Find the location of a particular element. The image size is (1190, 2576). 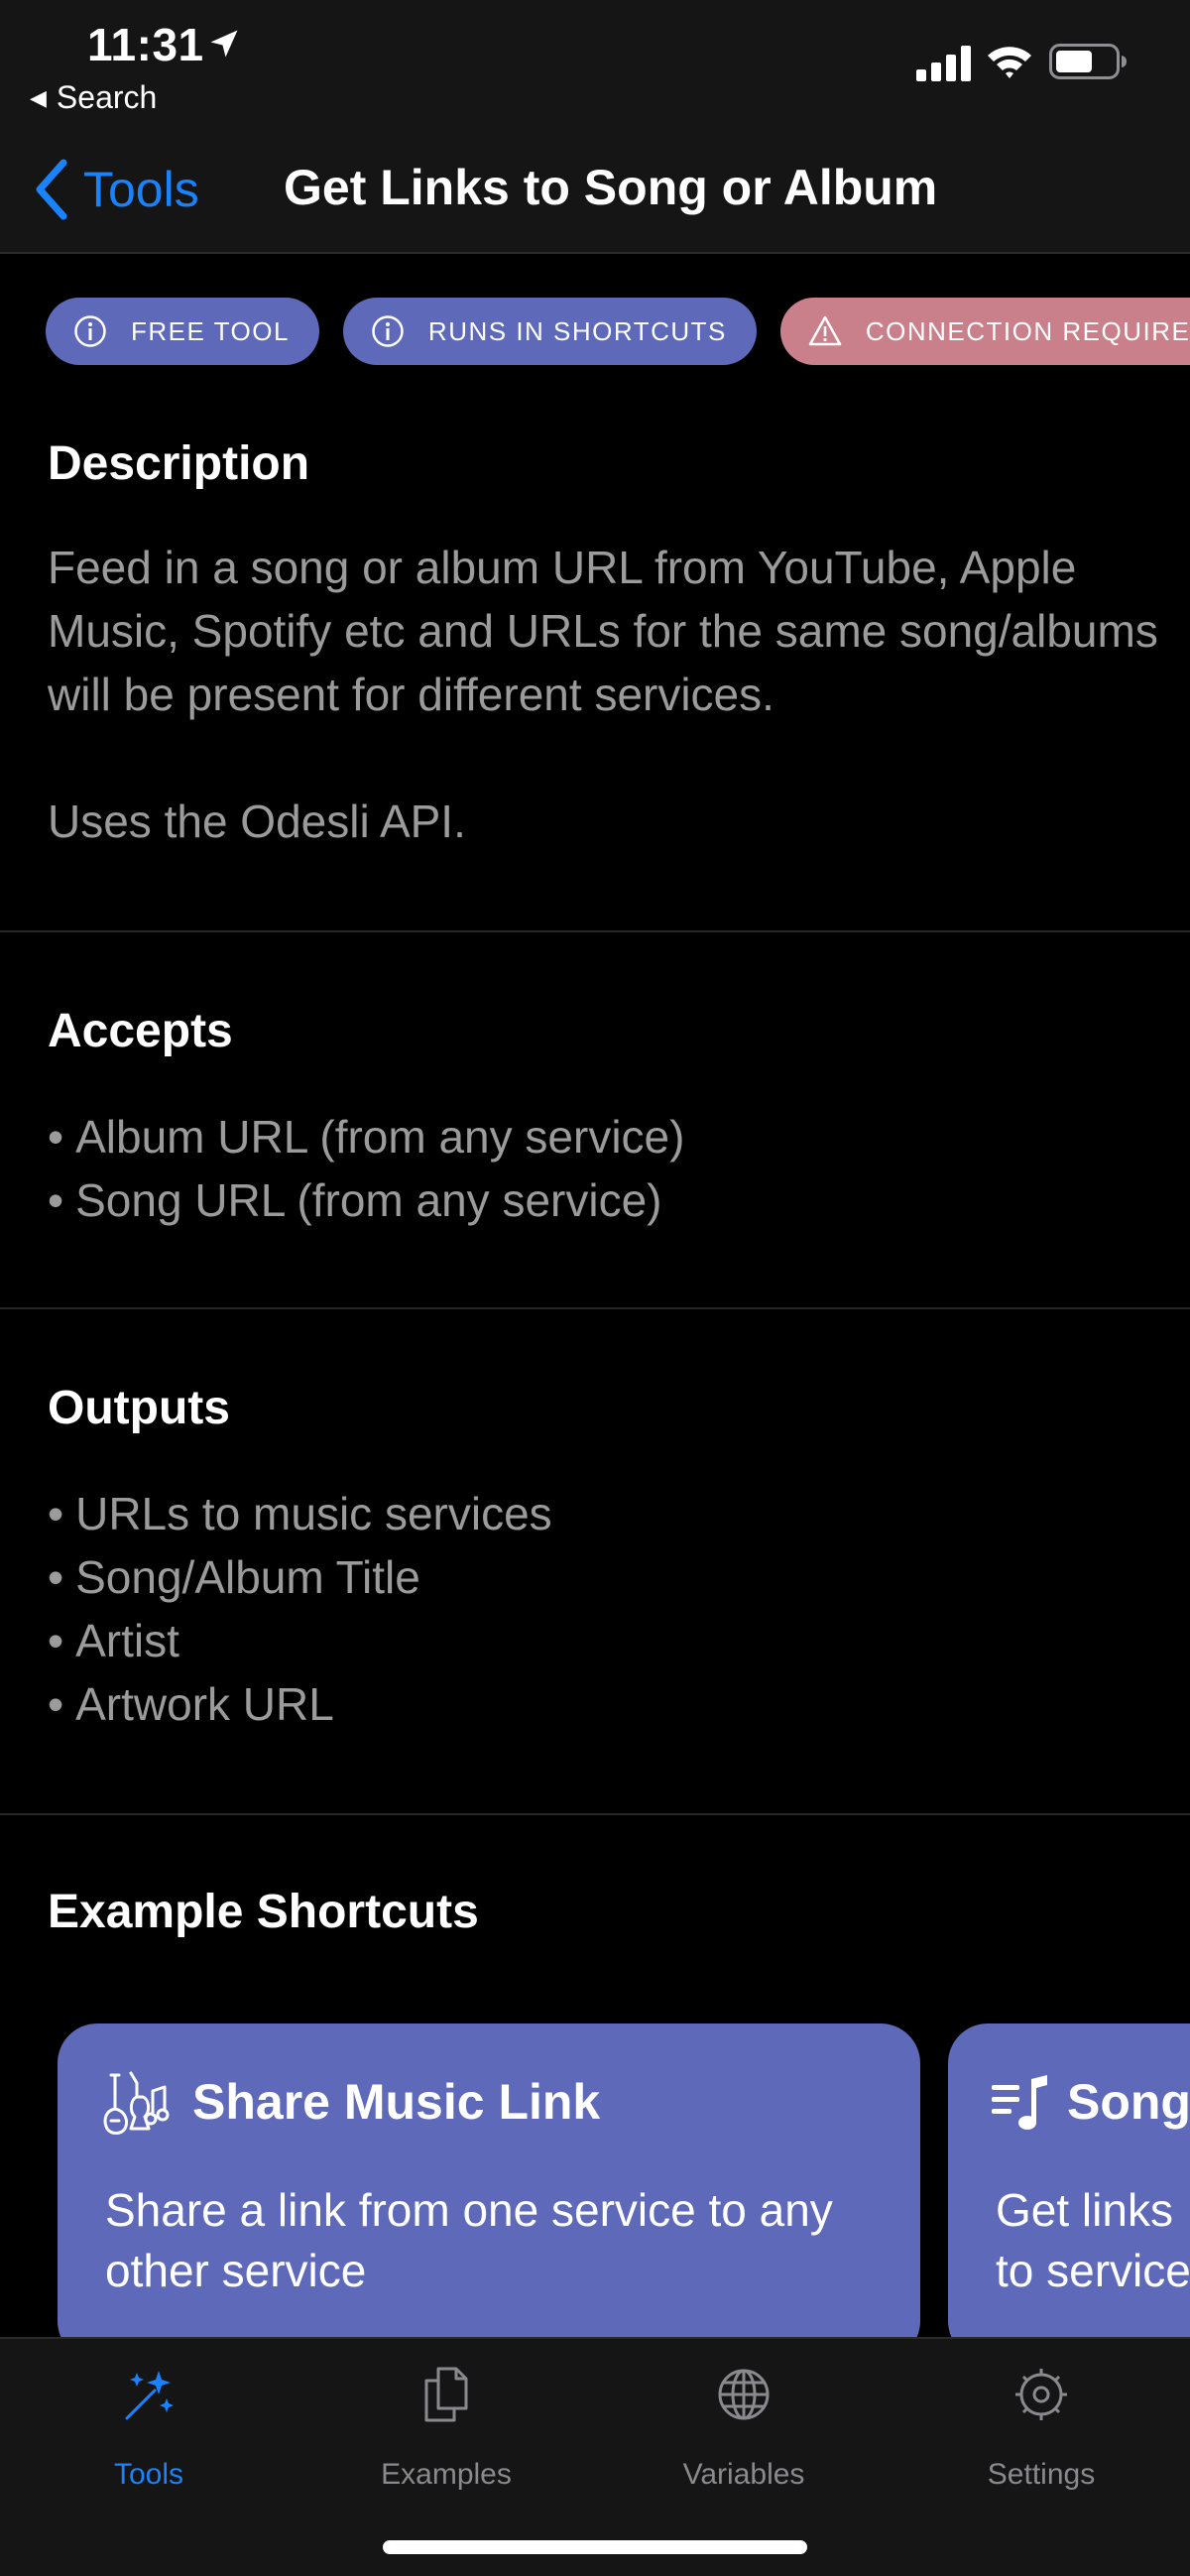

description-paragraph: Uses the Odesli API. is located at coordinates (257, 821).